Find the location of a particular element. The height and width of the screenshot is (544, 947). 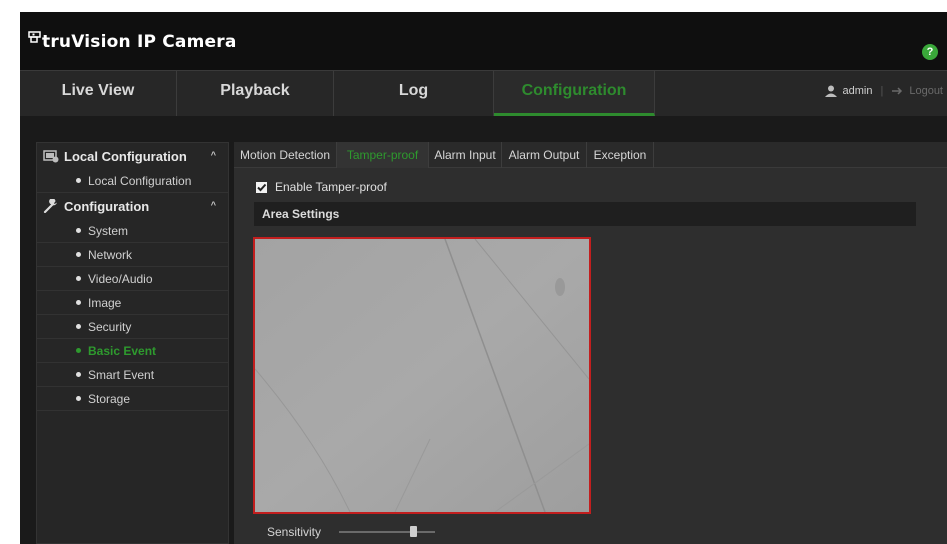

sidebar-item-local-configuration: Local Configuration is located at coordinates (132, 181).